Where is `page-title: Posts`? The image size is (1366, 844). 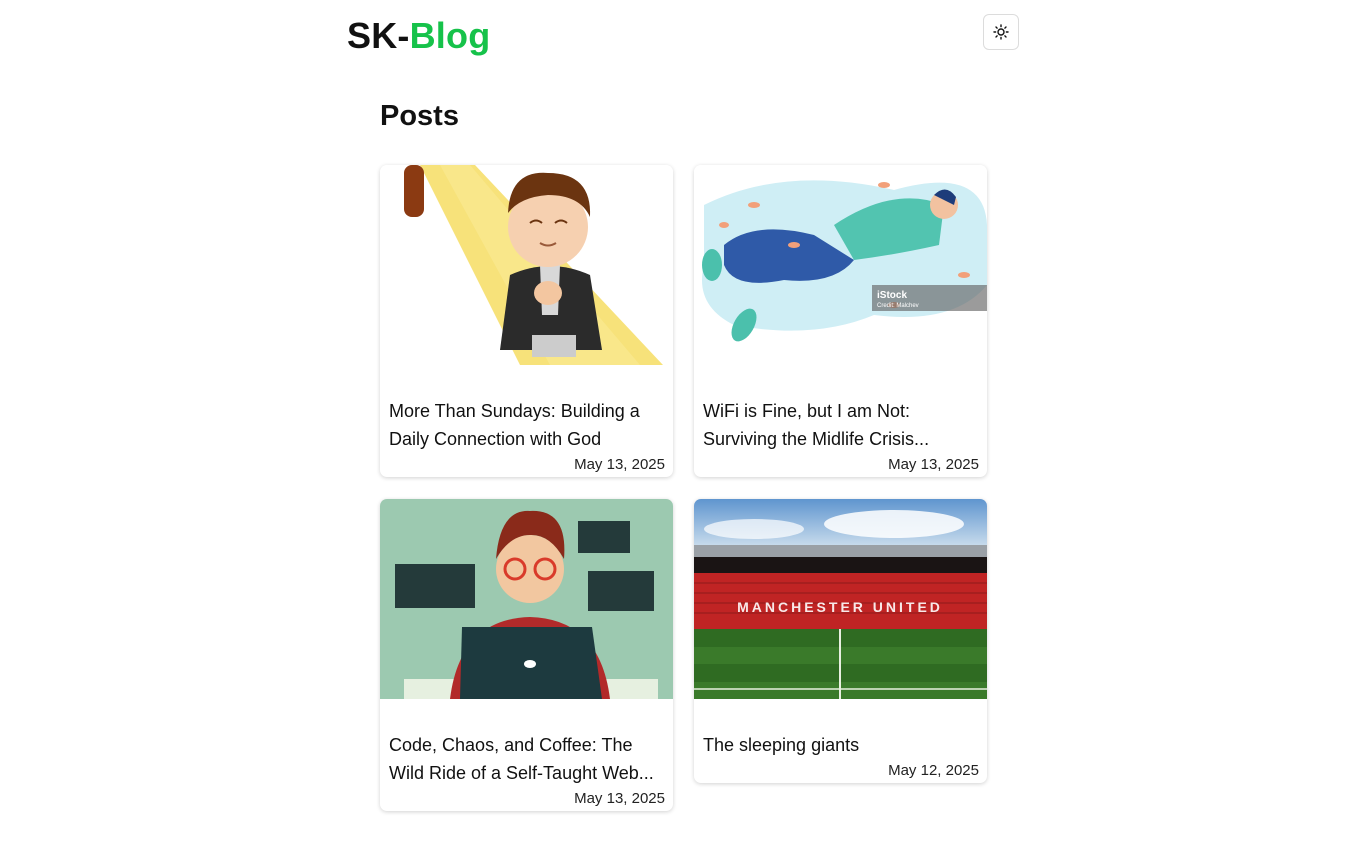 page-title: Posts is located at coordinates (419, 116).